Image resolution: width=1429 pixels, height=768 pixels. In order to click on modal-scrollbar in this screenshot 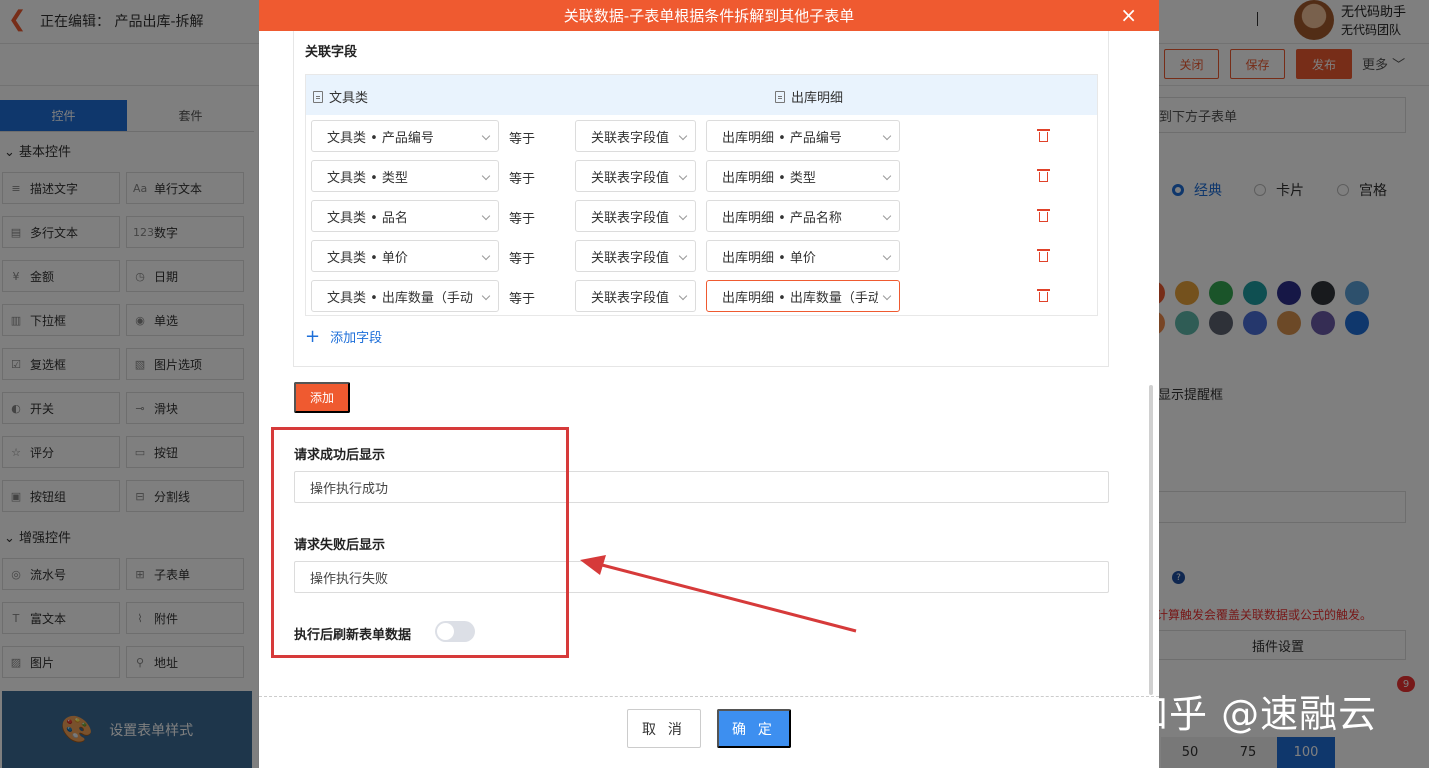, I will do `click(1151, 540)`.